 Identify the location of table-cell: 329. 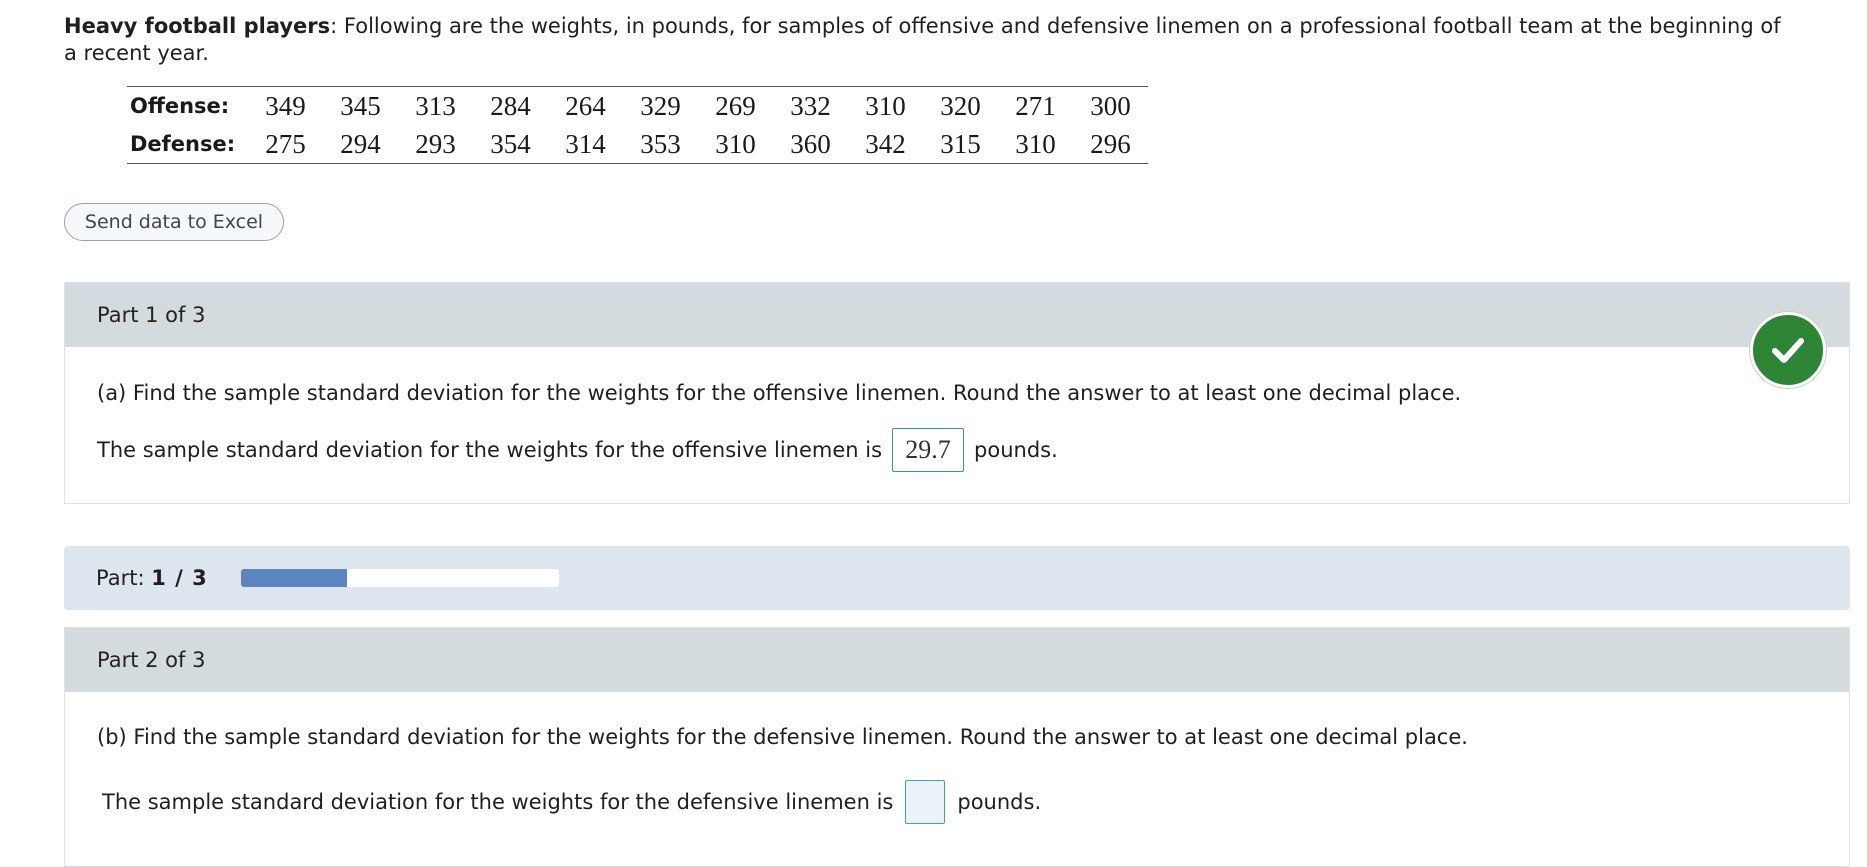
(660, 105).